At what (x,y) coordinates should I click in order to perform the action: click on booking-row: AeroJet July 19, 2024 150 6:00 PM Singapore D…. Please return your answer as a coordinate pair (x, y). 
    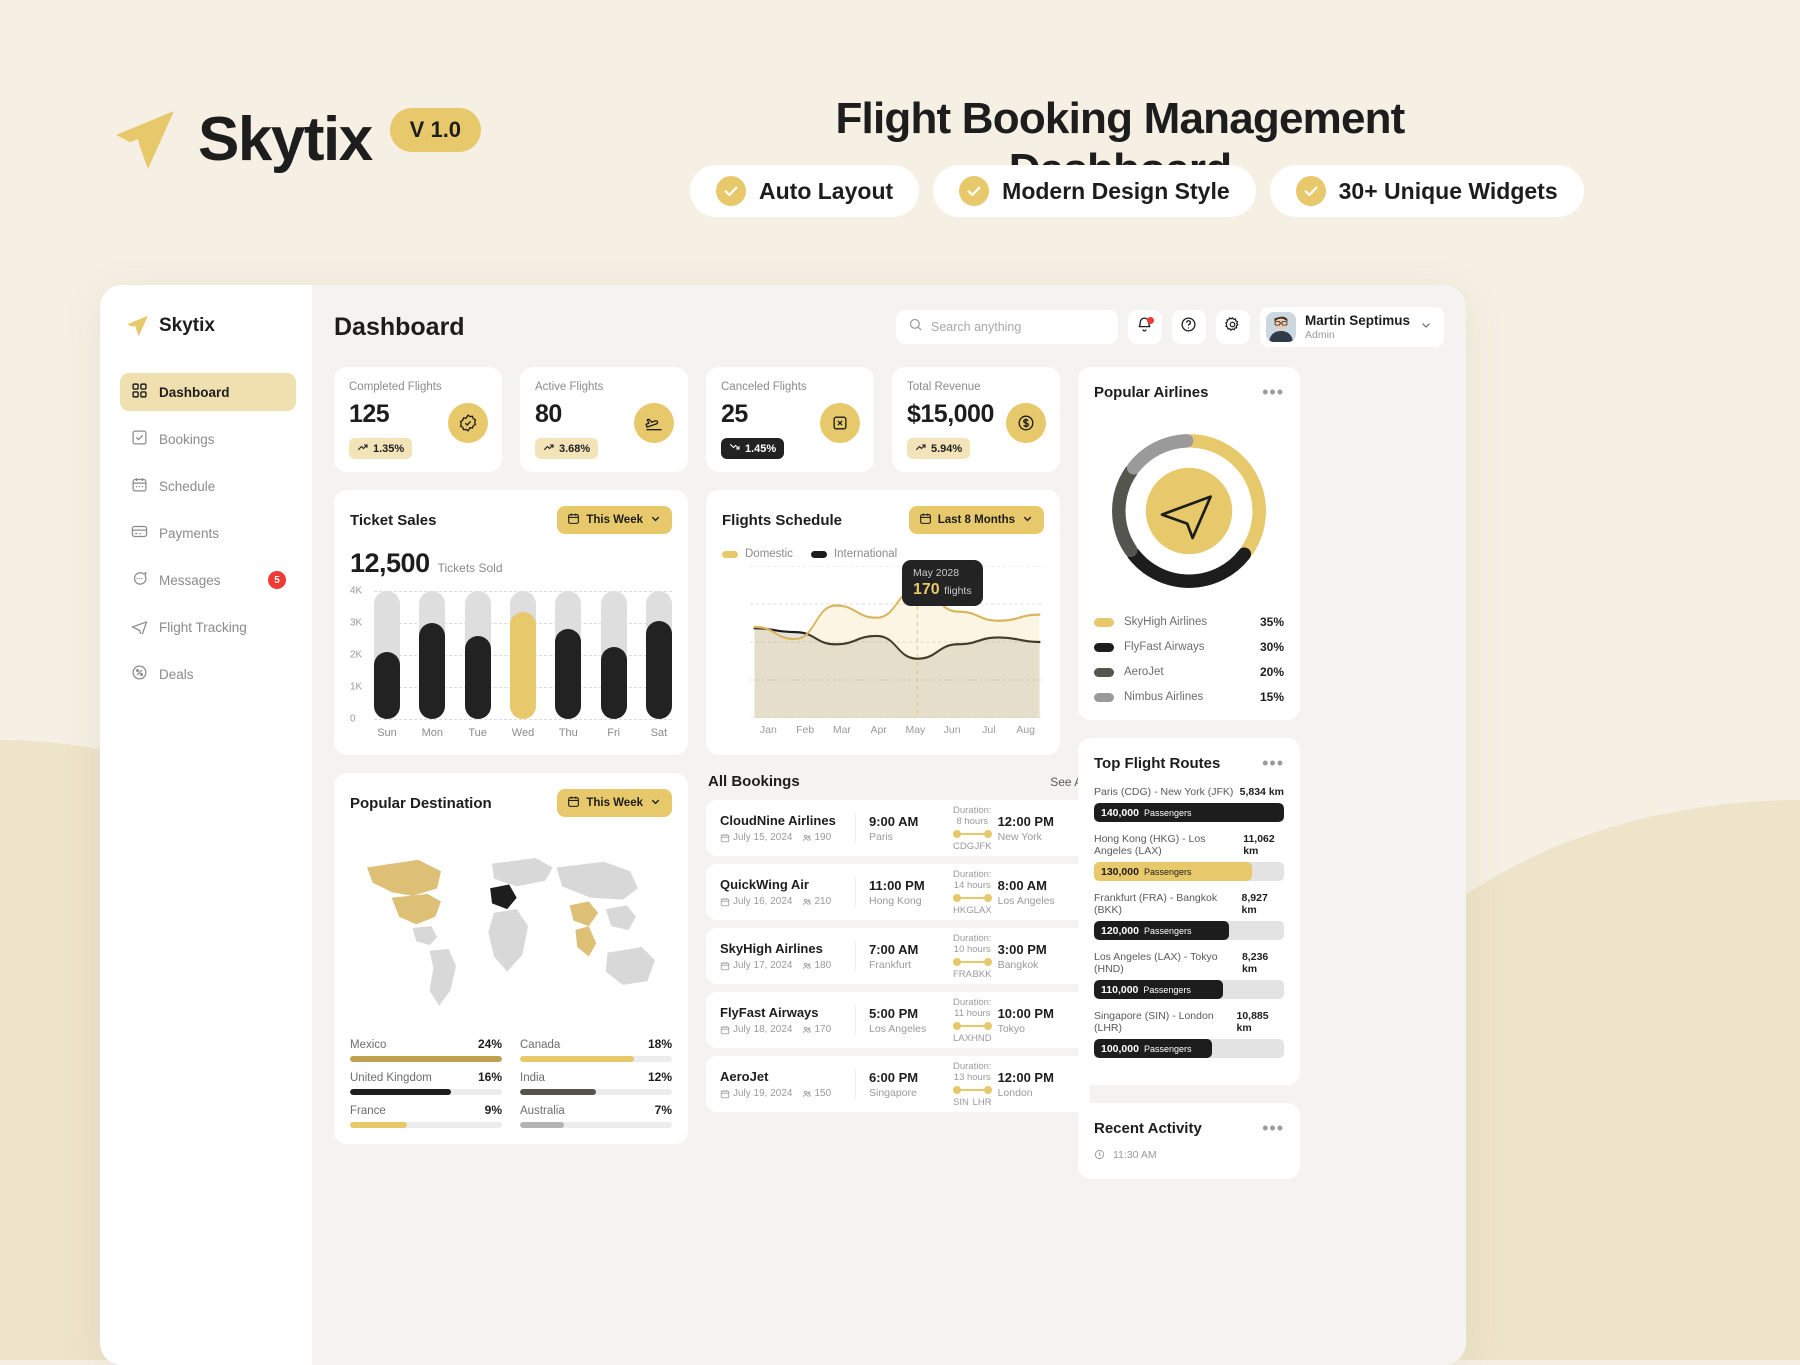
    Looking at the image, I should click on (898, 1084).